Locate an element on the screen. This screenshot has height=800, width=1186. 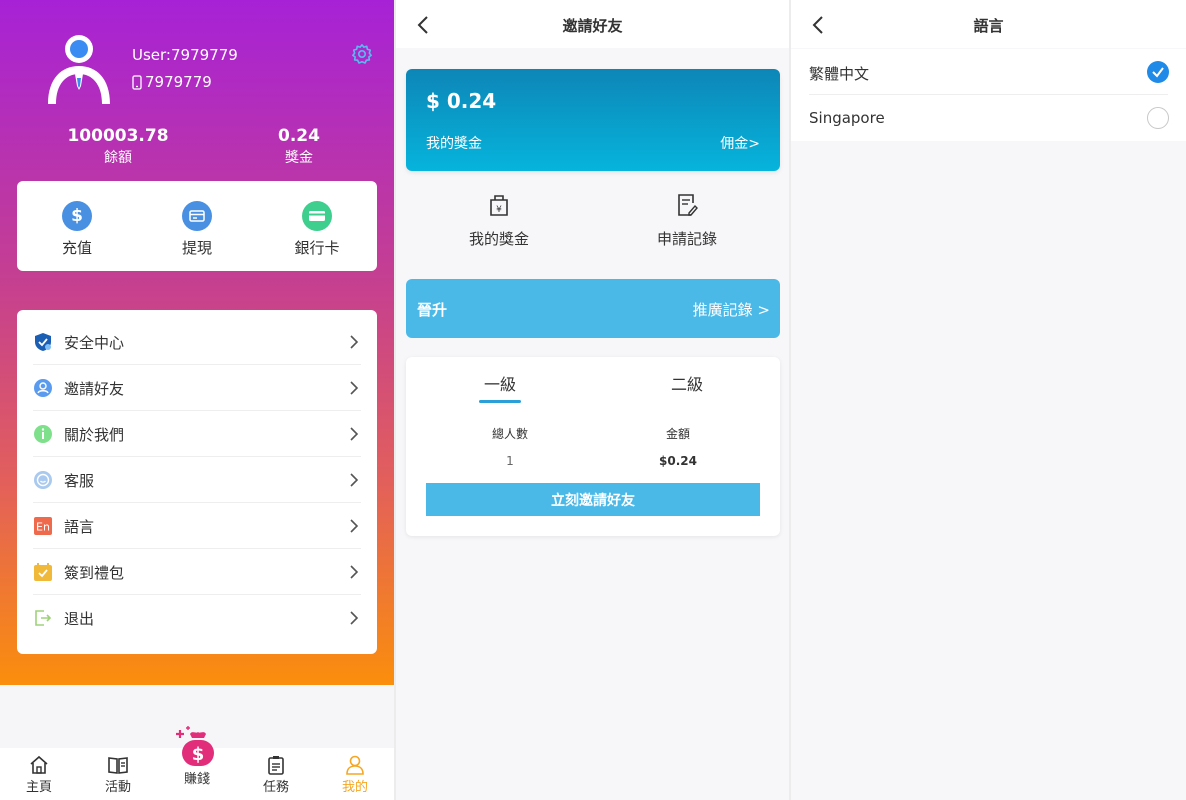
my-bonus-button: ¥ 我的獎金 is located at coordinates (499, 220).